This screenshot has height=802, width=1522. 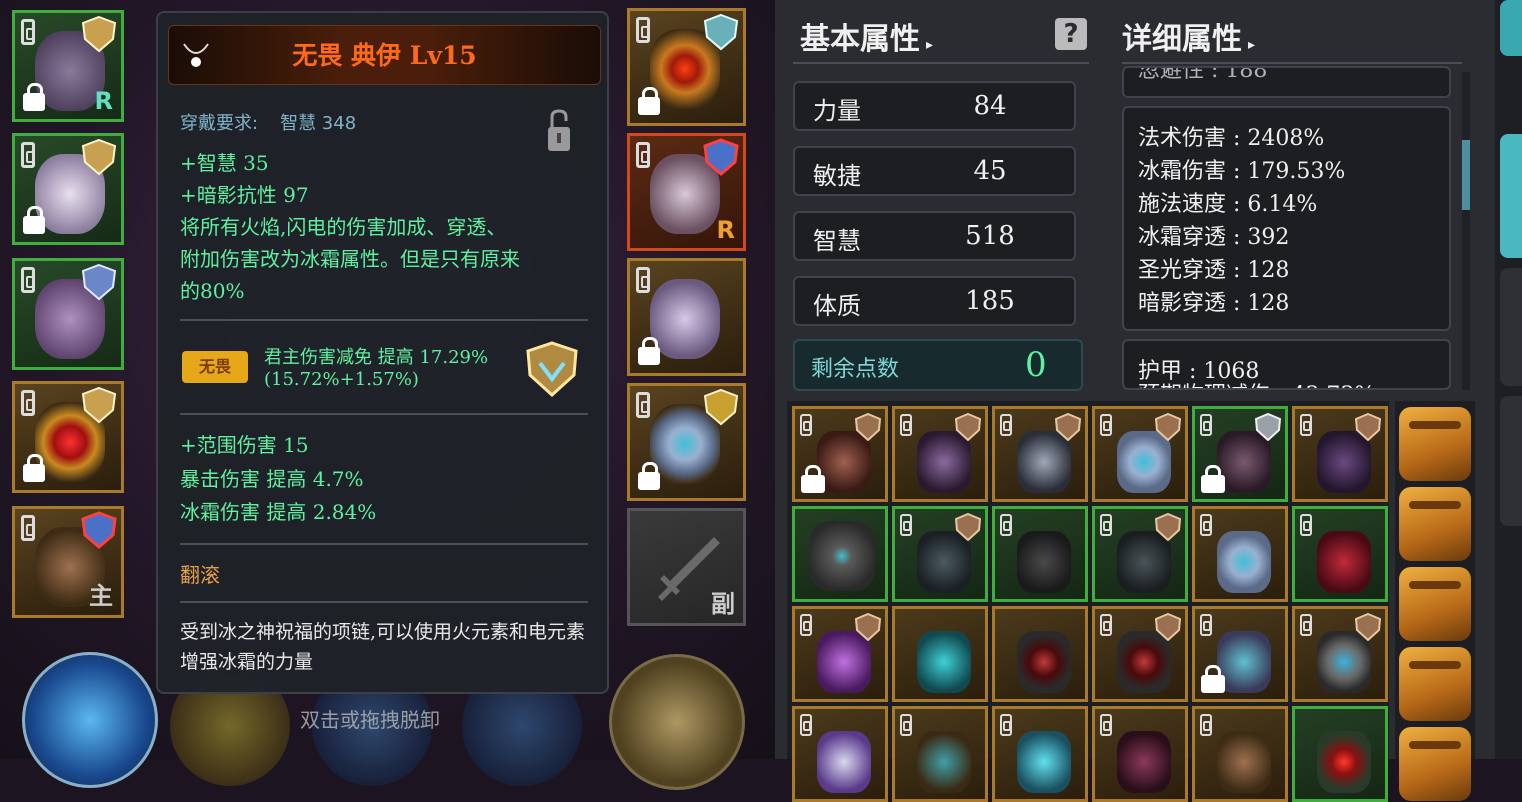 I want to click on equip-slot-gloves: R, so click(x=686, y=192).